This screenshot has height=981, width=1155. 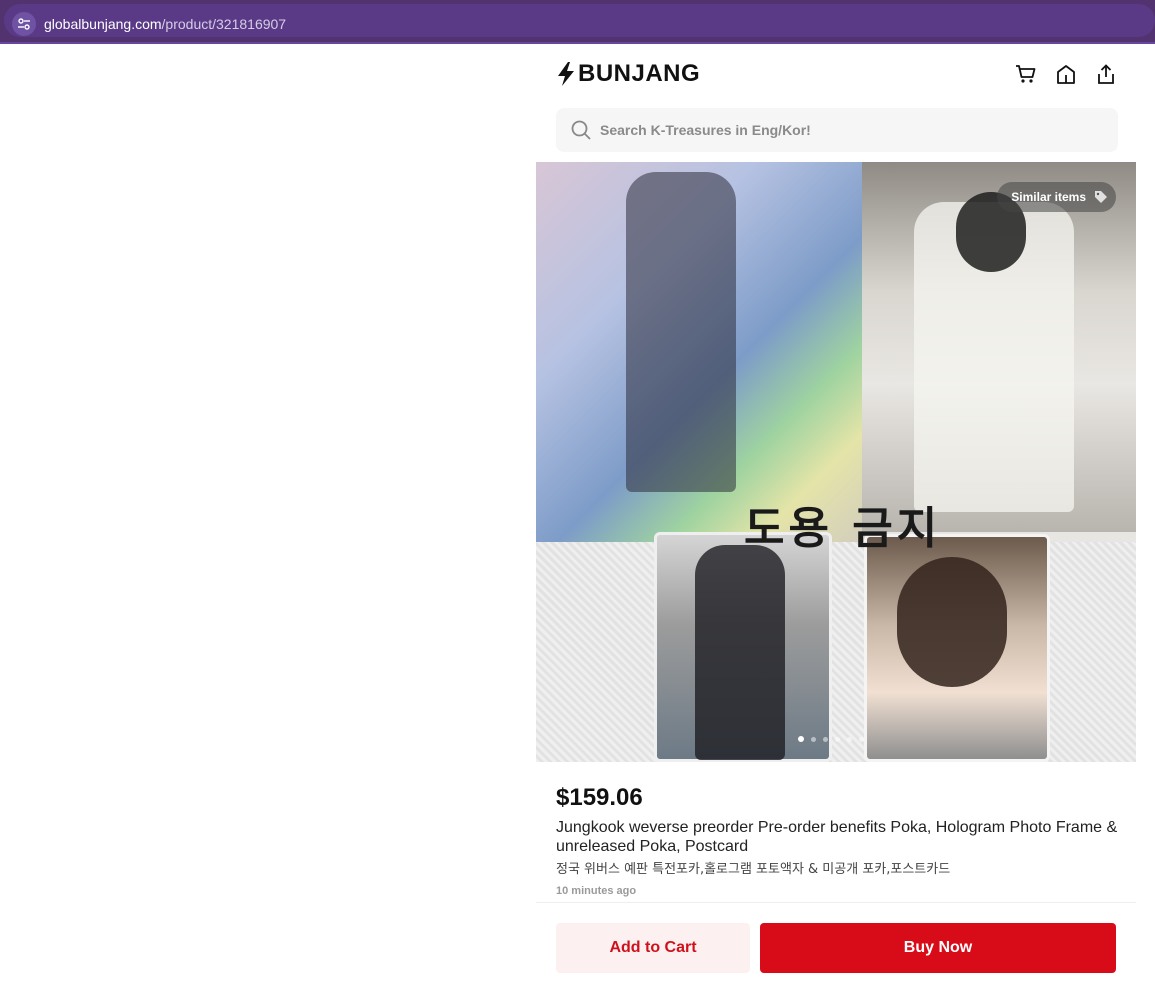 What do you see at coordinates (1106, 74) in the screenshot?
I see `share-icon` at bounding box center [1106, 74].